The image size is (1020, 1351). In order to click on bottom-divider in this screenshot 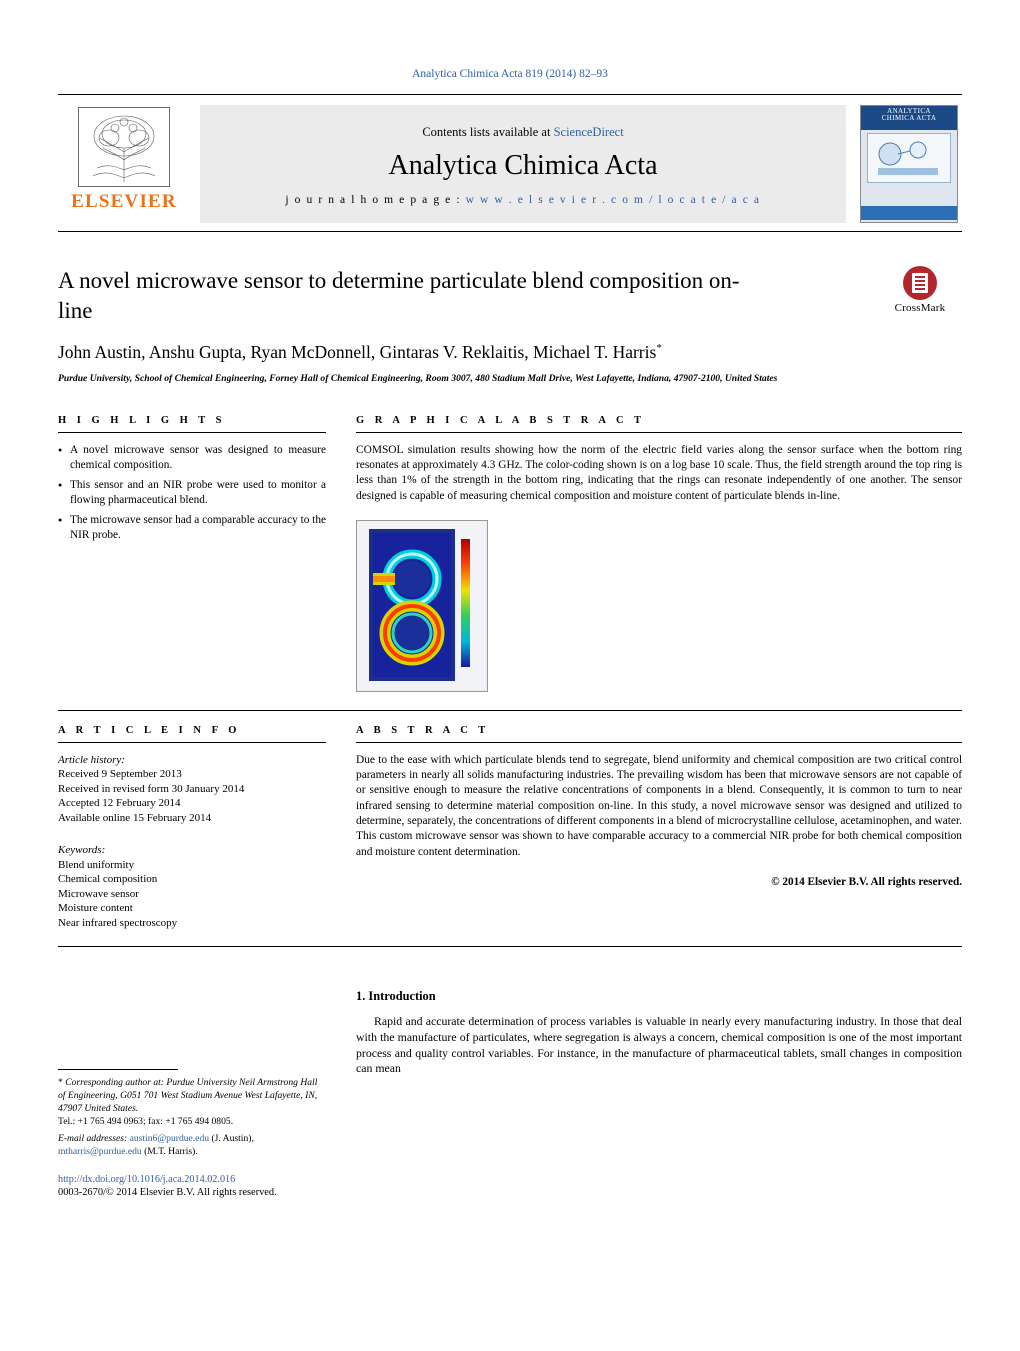, I will do `click(510, 947)`.